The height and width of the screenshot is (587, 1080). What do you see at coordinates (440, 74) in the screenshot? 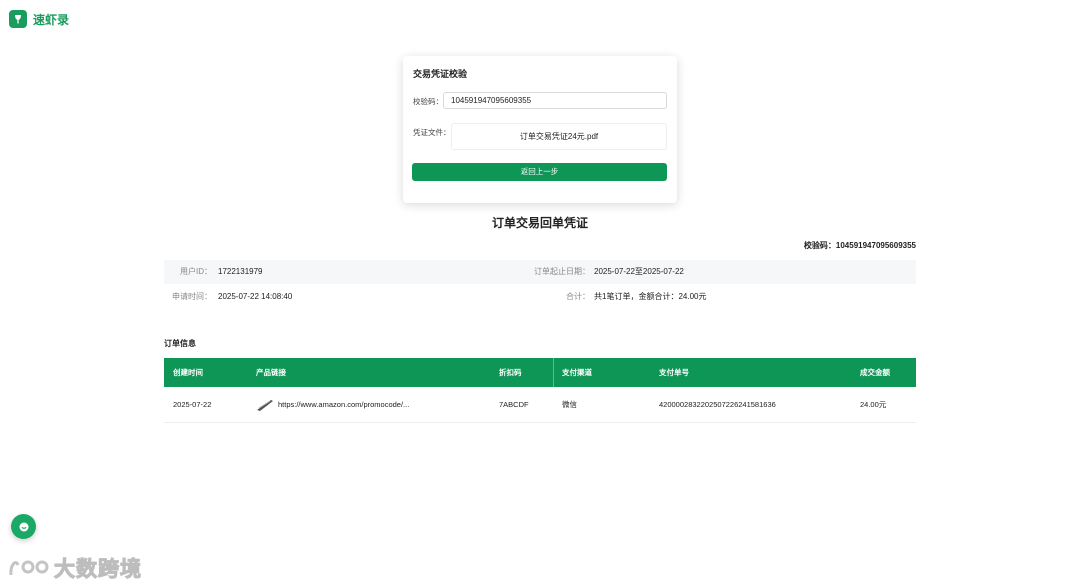
I see `verify-card-title: 交易凭证校验` at bounding box center [440, 74].